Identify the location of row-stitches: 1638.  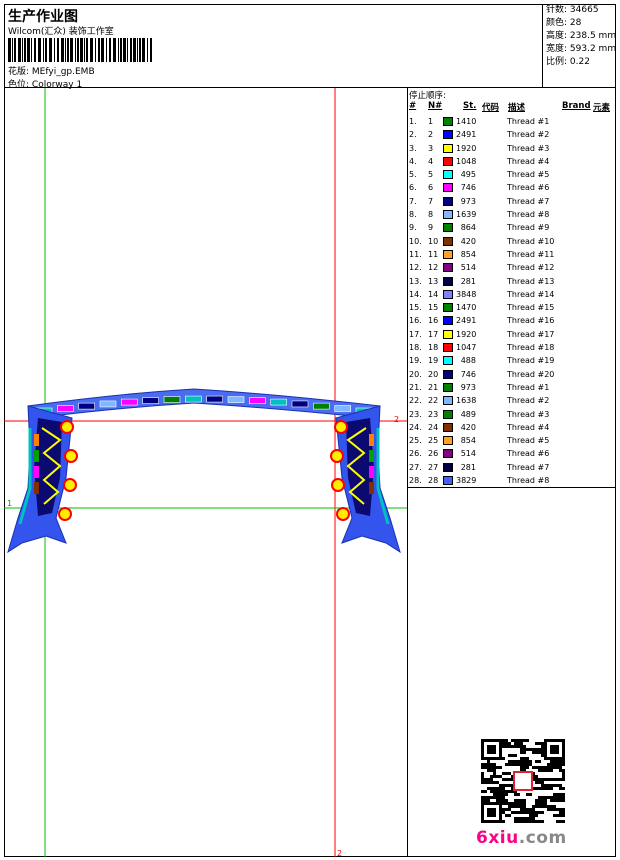
(466, 401).